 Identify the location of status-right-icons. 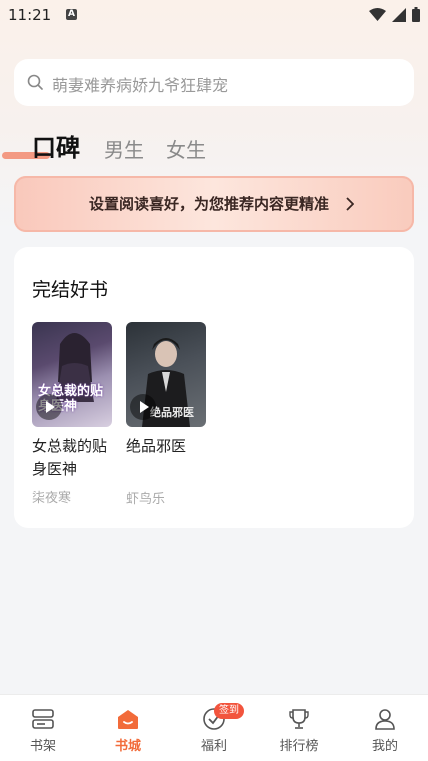
(394, 14).